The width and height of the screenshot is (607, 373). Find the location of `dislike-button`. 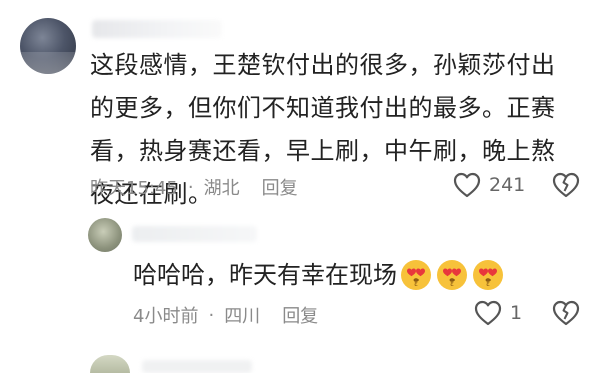

dislike-button is located at coordinates (566, 187).